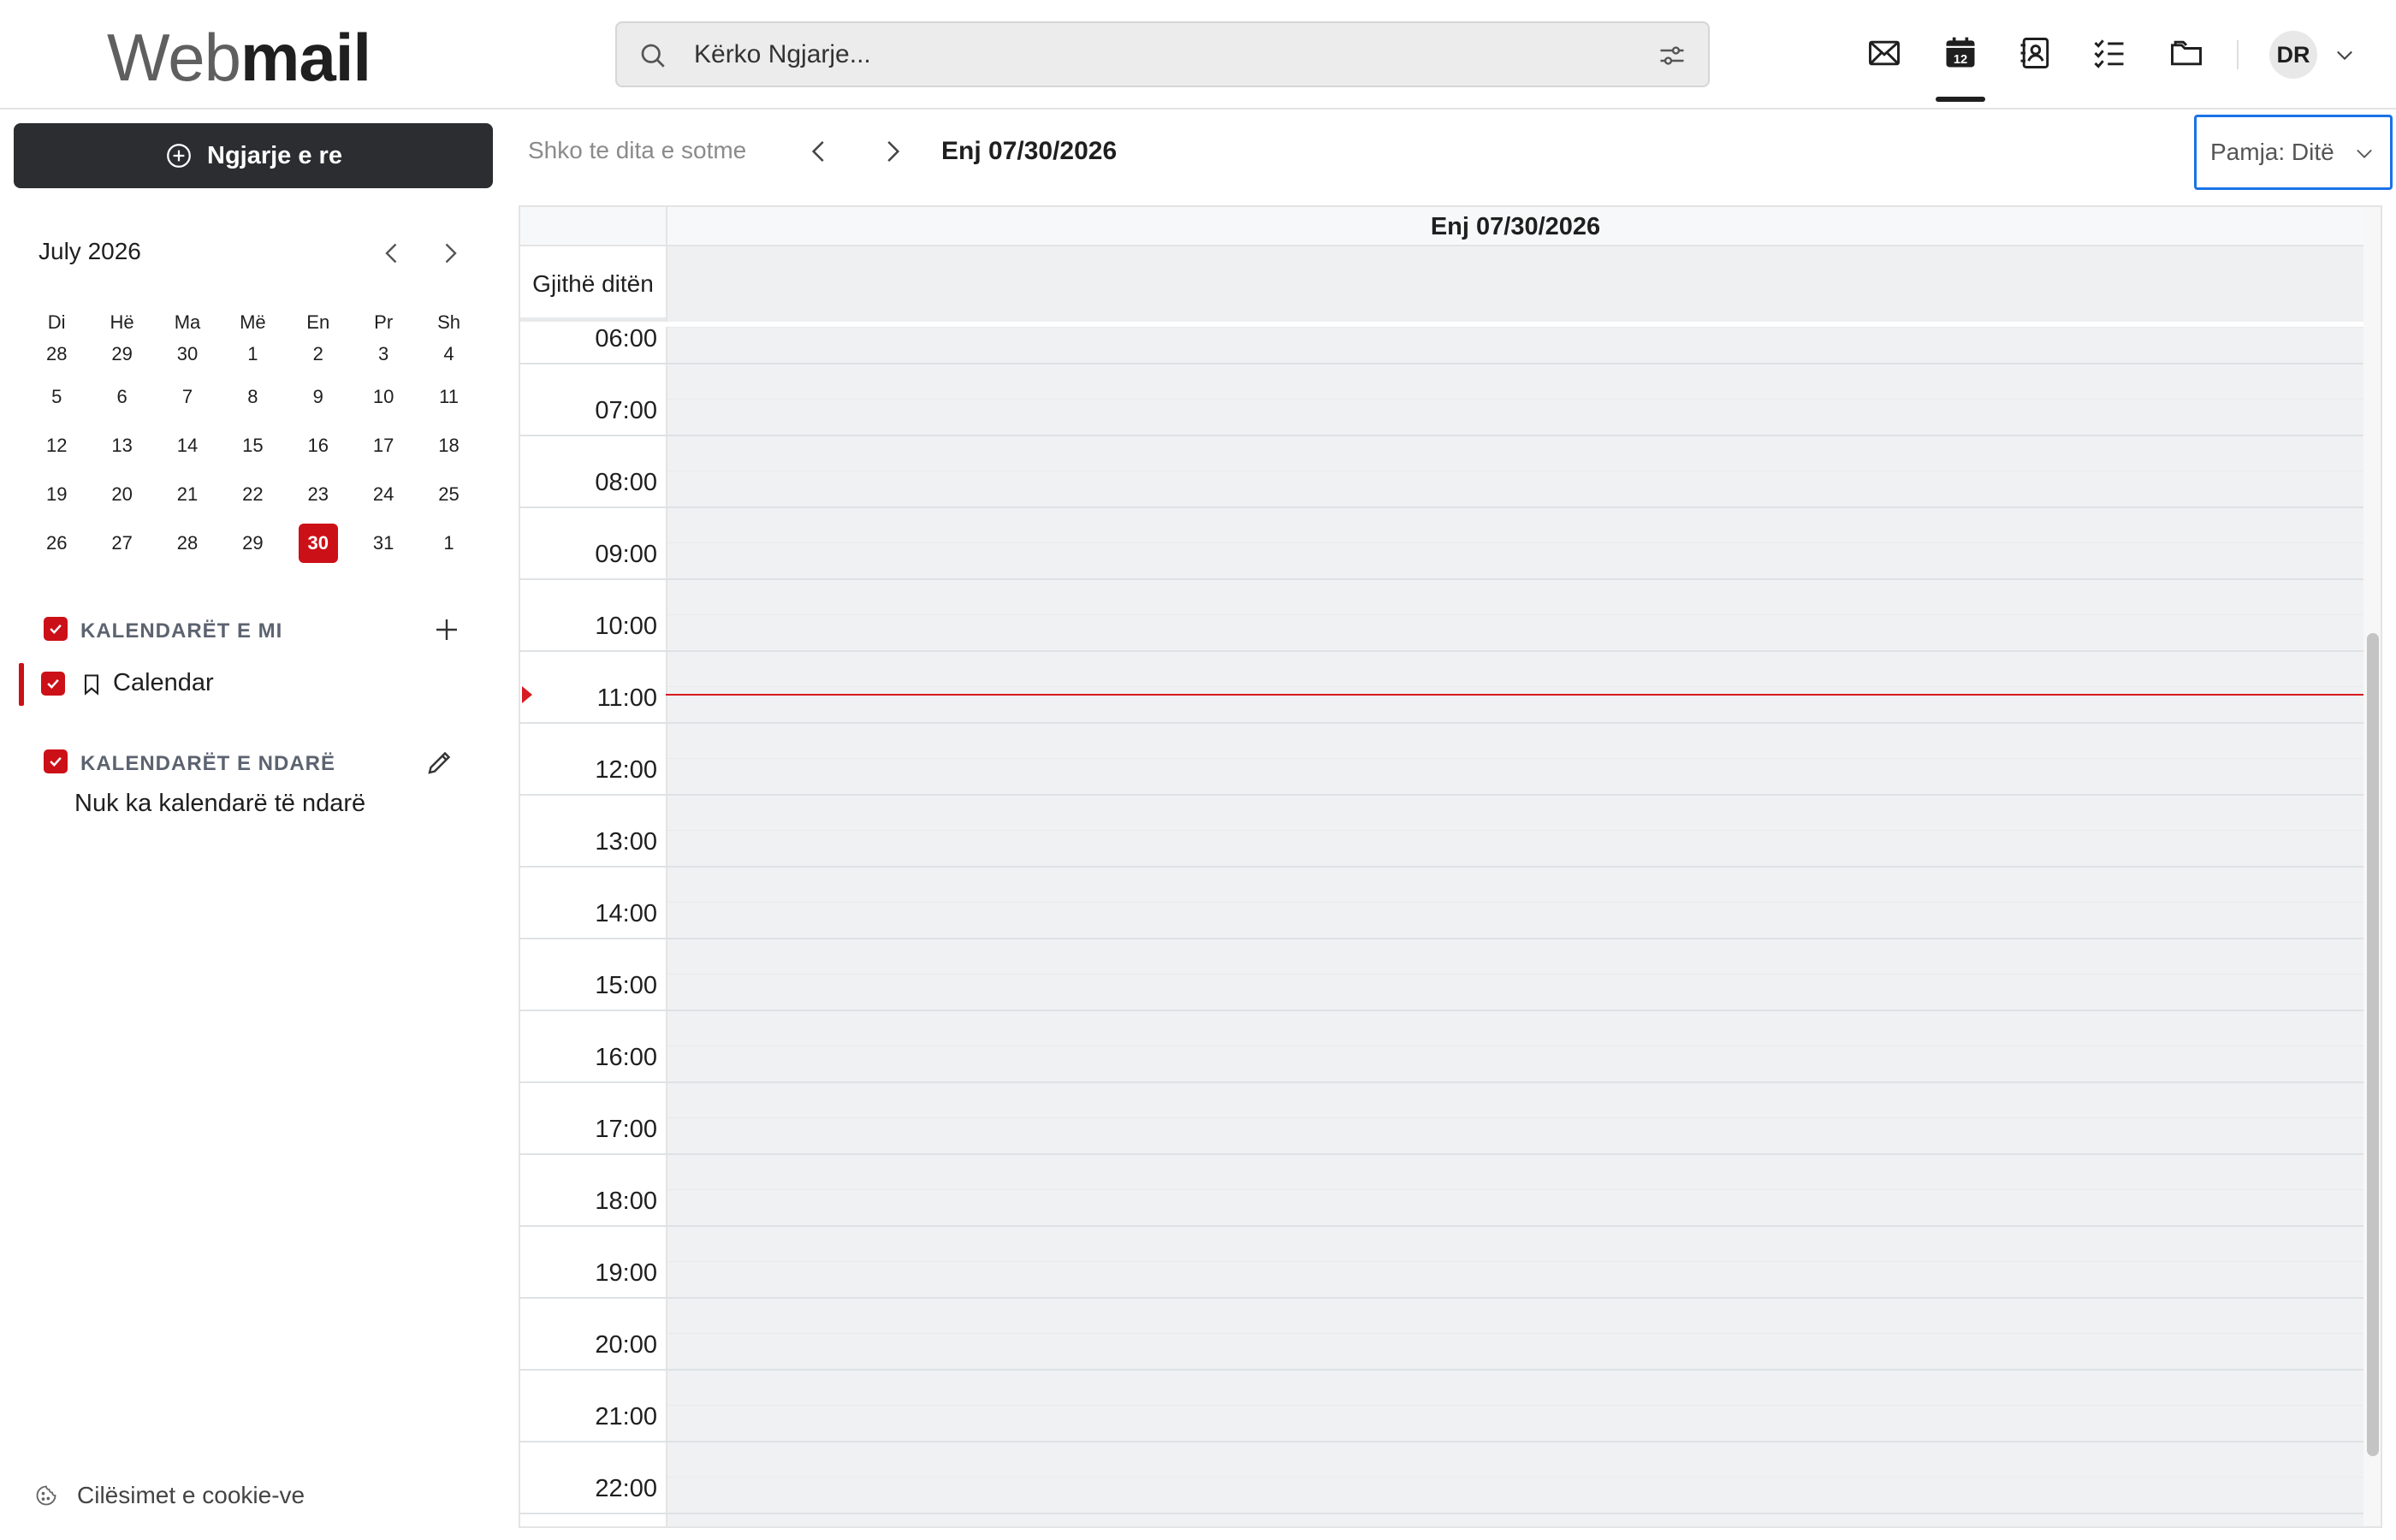  What do you see at coordinates (252, 397) in the screenshot?
I see `mini-calendar-day: 8` at bounding box center [252, 397].